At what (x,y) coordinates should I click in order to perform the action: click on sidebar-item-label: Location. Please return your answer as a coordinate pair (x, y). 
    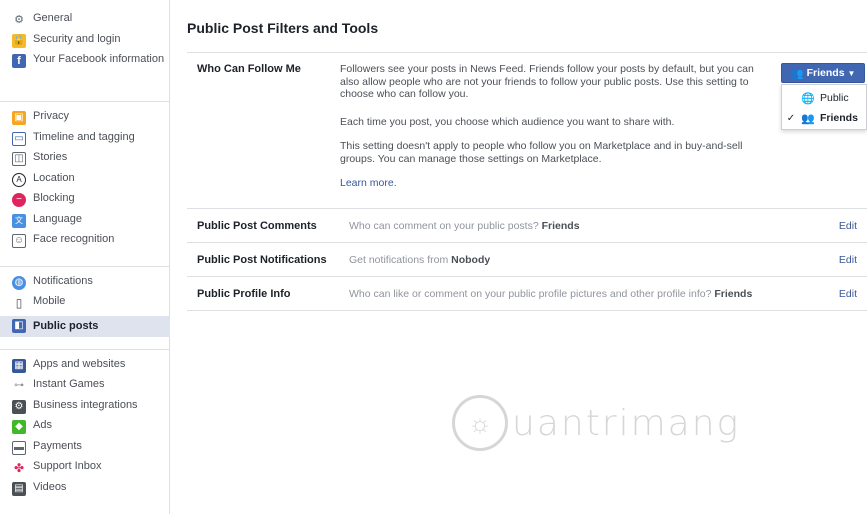
    Looking at the image, I should click on (54, 177).